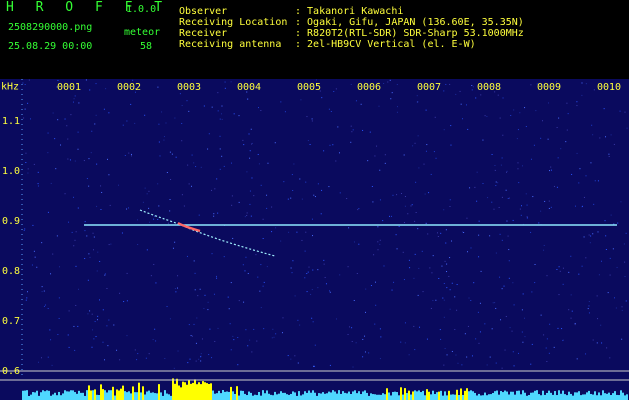 The width and height of the screenshot is (629, 400). Describe the element at coordinates (11, 271) in the screenshot. I see `y-tick-label: 0.8` at that location.